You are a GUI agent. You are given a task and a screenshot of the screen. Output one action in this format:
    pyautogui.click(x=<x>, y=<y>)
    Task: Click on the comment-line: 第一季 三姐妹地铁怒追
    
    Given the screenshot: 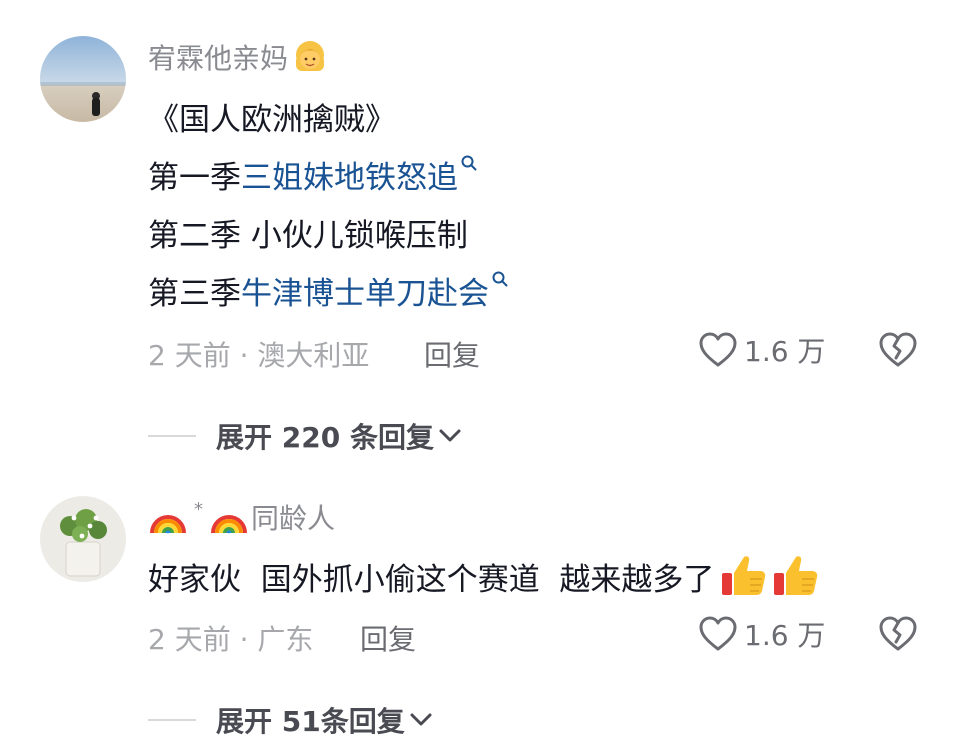 What is the action you would take?
    pyautogui.click(x=313, y=174)
    